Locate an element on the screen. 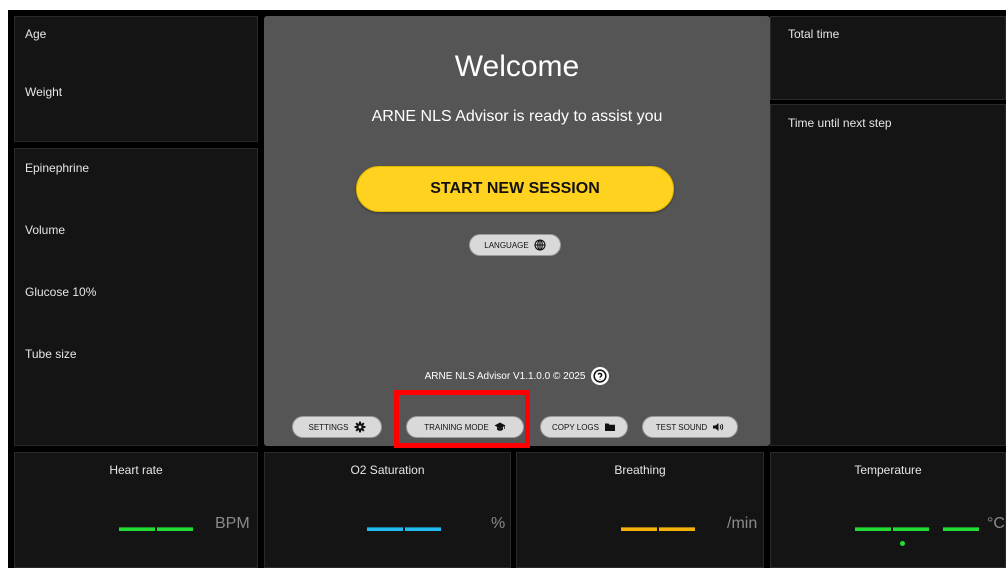 The width and height of the screenshot is (1006, 568). total-time-label: Total time is located at coordinates (814, 34).